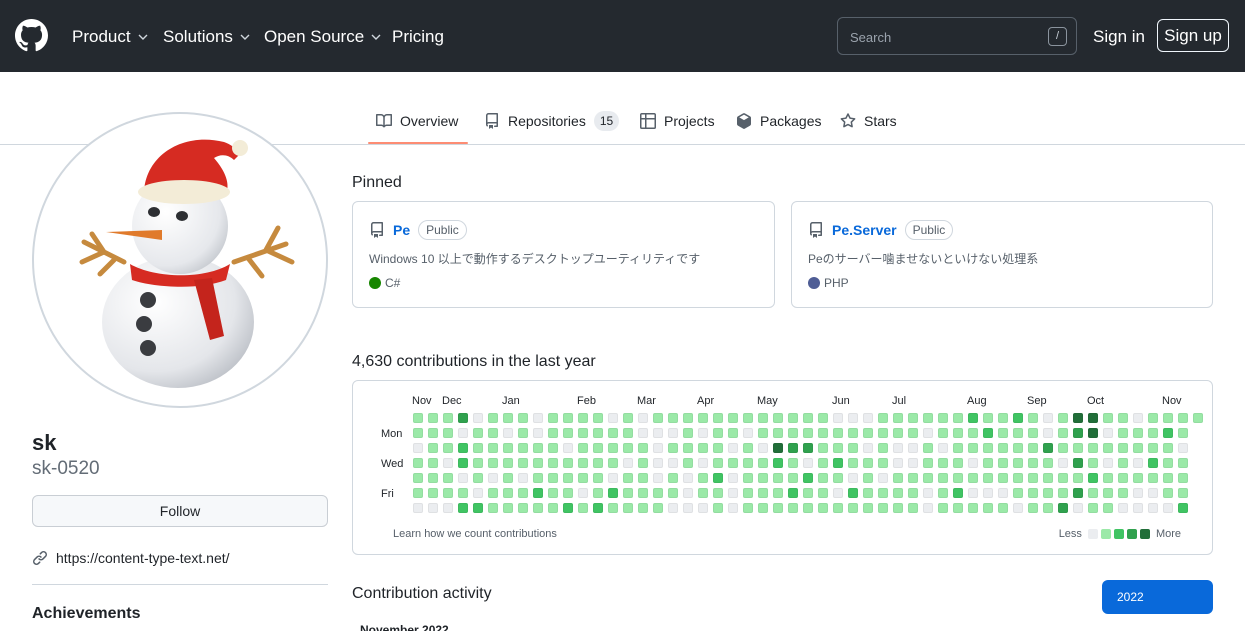 This screenshot has height=631, width=1245. What do you see at coordinates (418, 37) in the screenshot?
I see `nav-pricing: Pricing` at bounding box center [418, 37].